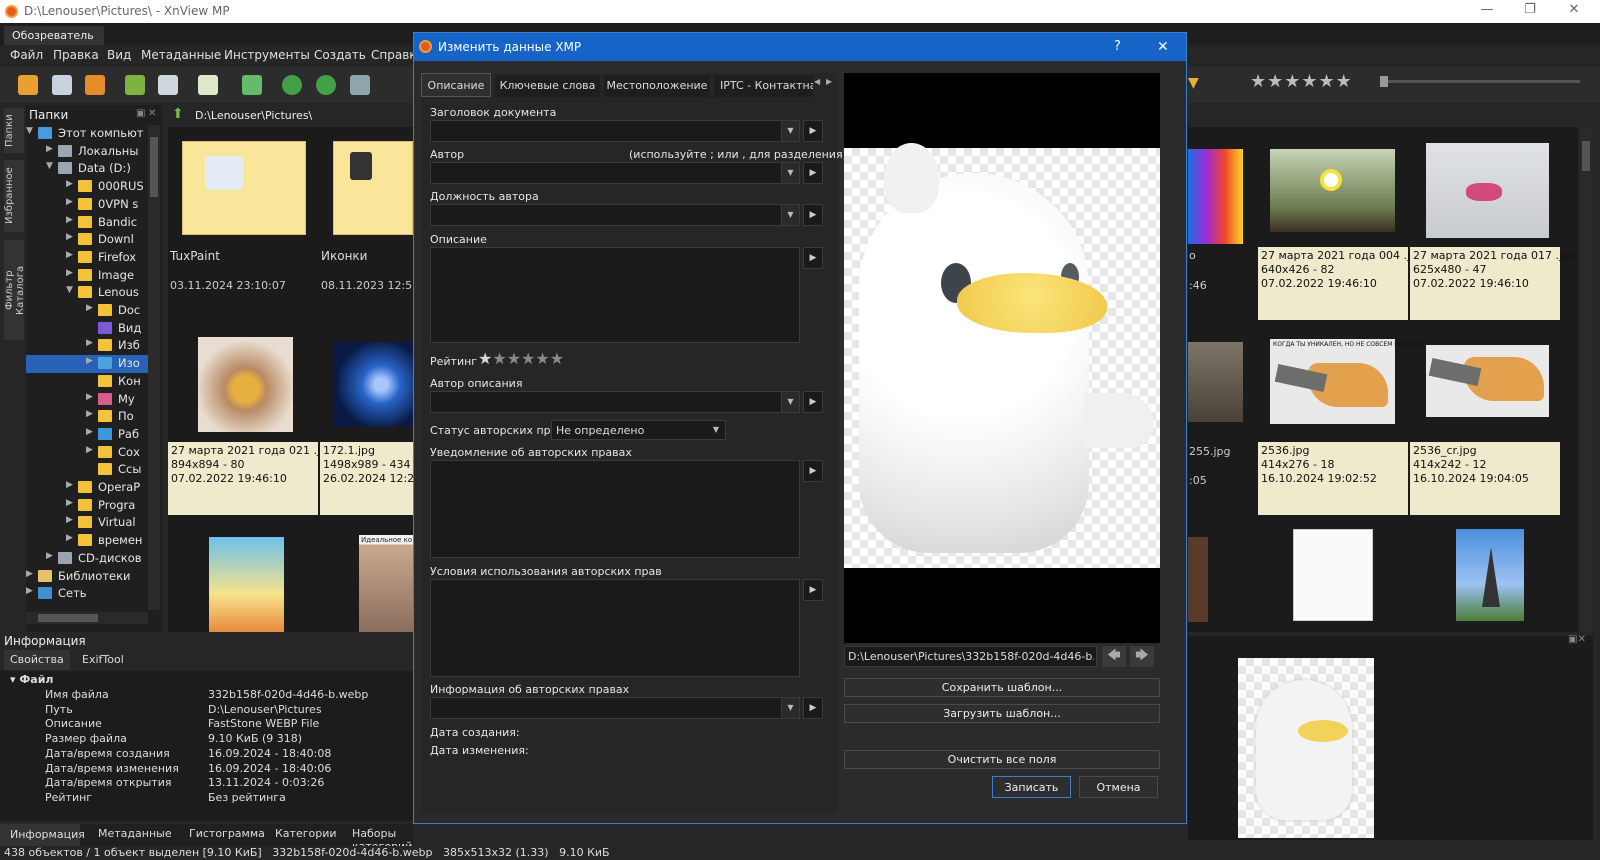 This screenshot has width=1600, height=860. I want to click on rotate-right-icon, so click(326, 85).